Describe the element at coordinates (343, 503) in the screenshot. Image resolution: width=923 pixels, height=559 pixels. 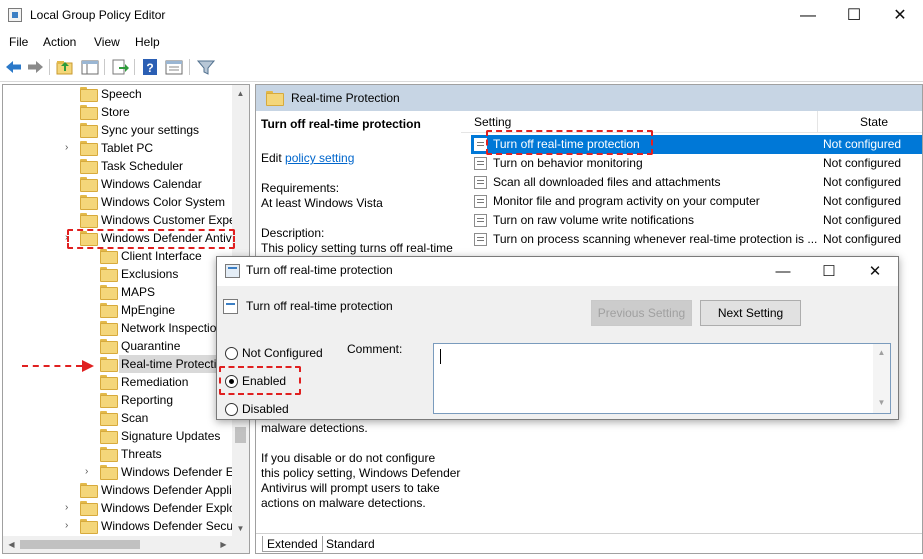
I see `description-text: actions on malware detections.` at that location.